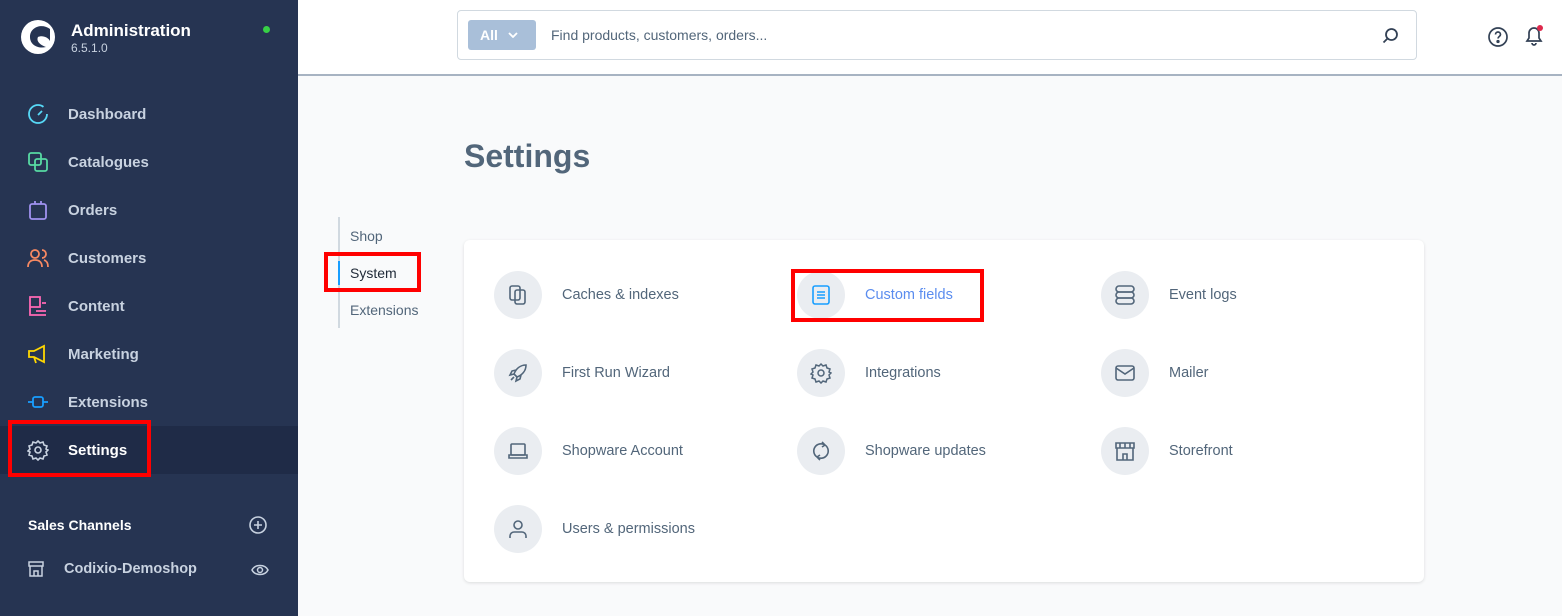 The height and width of the screenshot is (616, 1562). I want to click on event-logs-icon, so click(1125, 295).